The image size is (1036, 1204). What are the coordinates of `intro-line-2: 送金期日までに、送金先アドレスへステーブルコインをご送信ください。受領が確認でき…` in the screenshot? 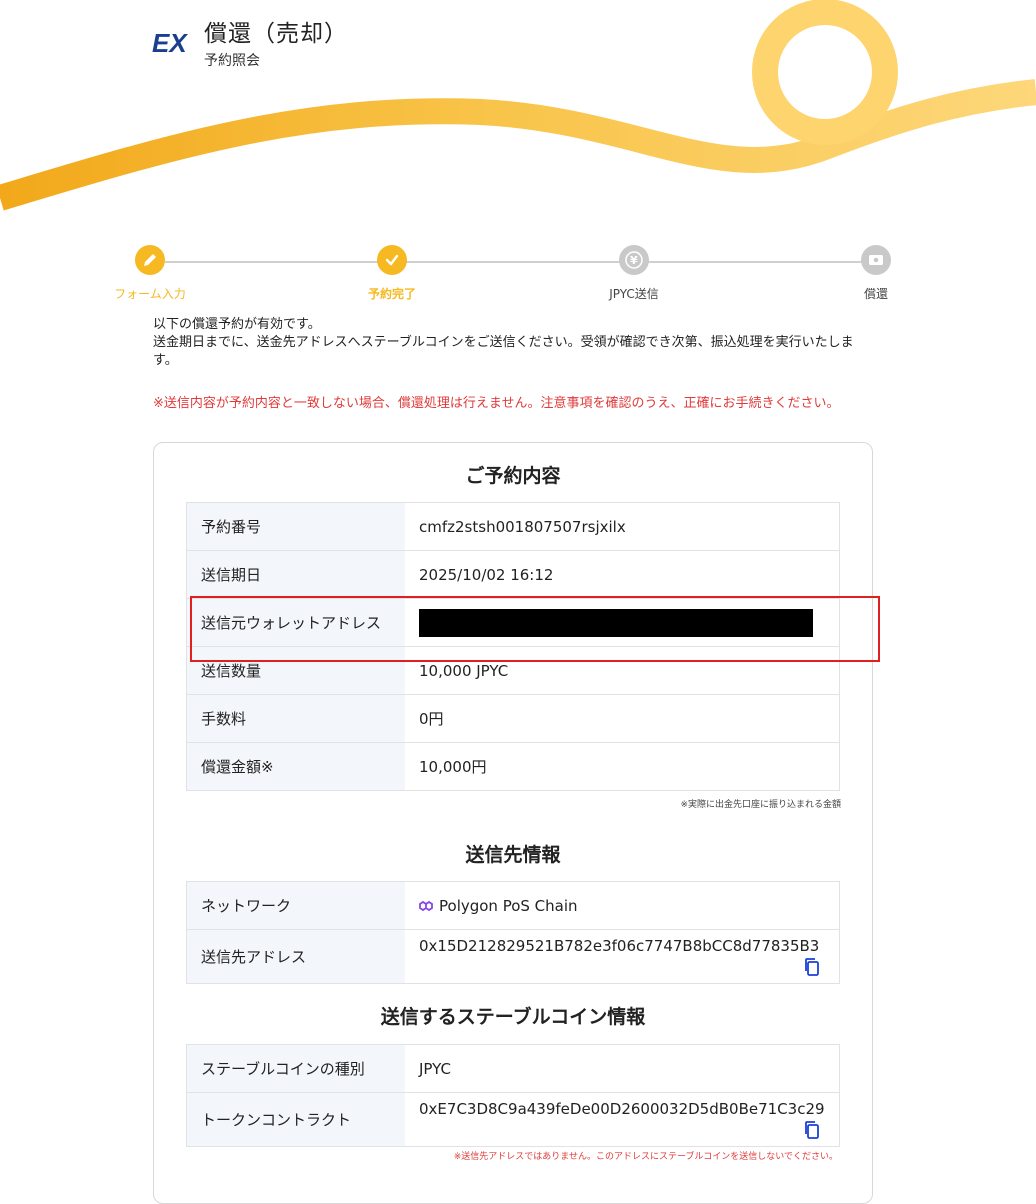 It's located at (503, 351).